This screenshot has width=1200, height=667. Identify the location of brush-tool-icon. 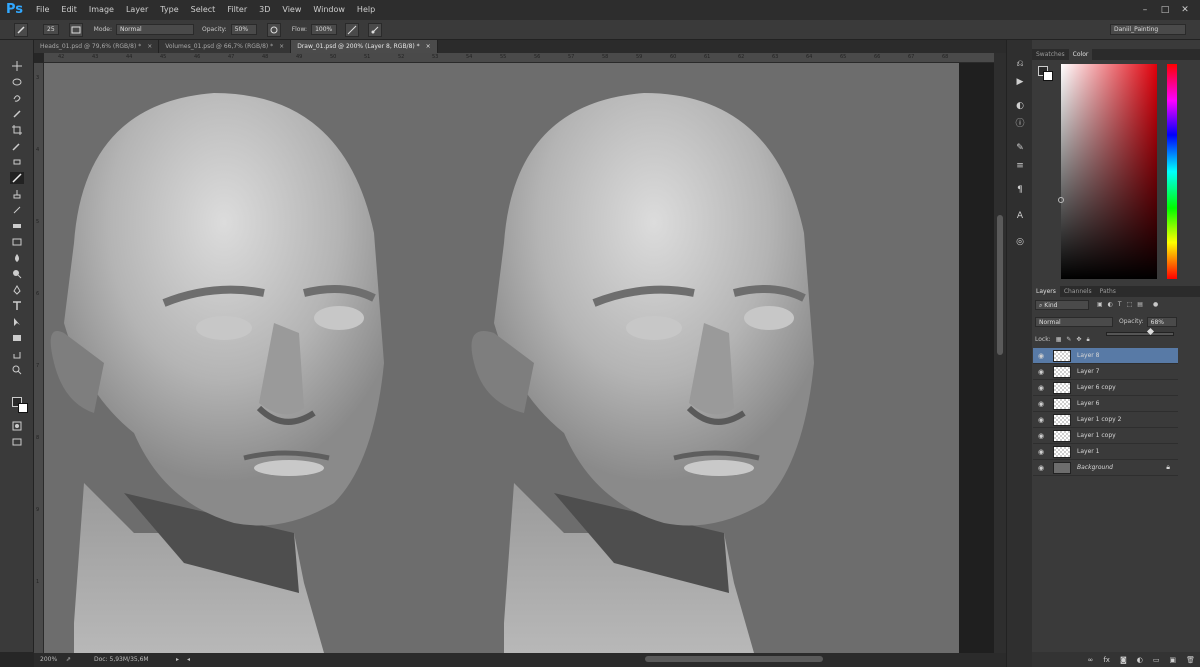
(17, 178).